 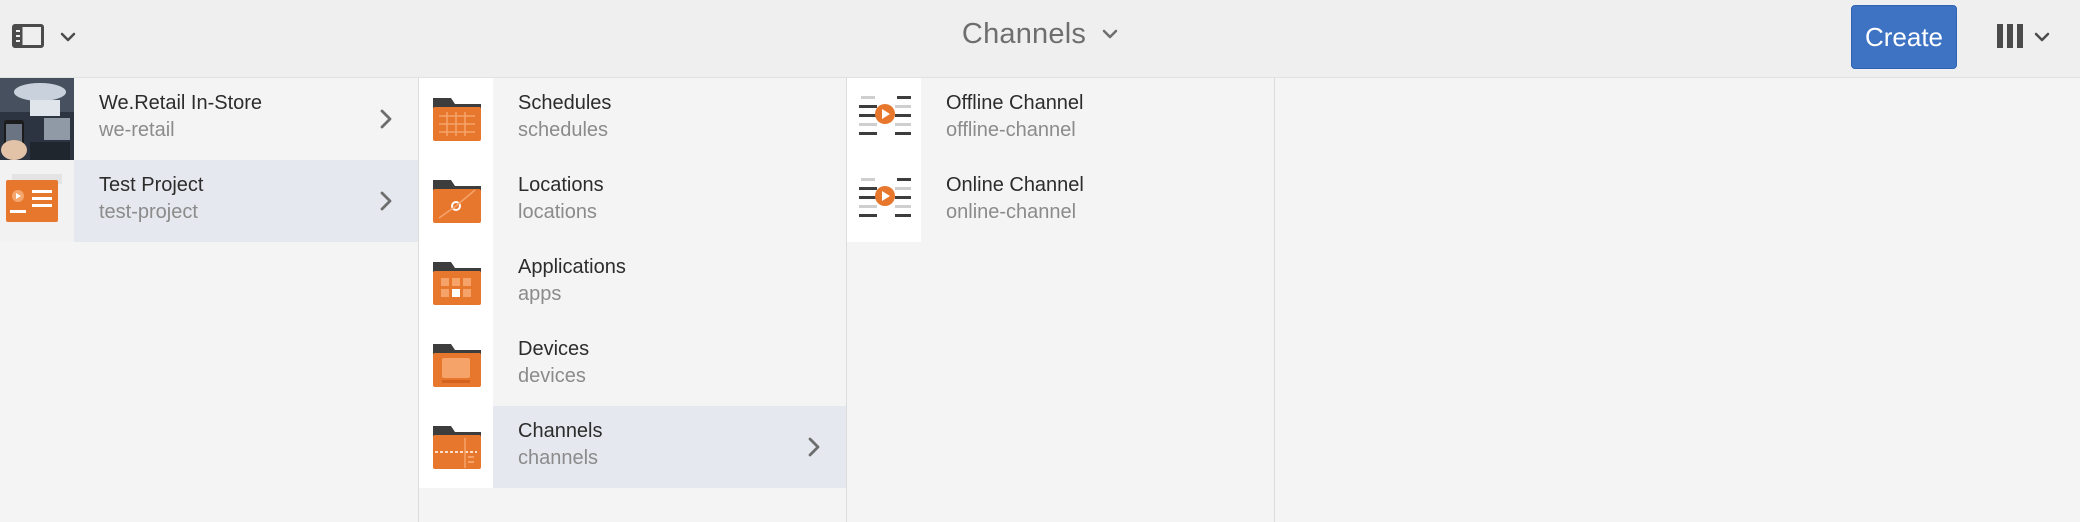 What do you see at coordinates (151, 185) in the screenshot?
I see `item-title: Test Project` at bounding box center [151, 185].